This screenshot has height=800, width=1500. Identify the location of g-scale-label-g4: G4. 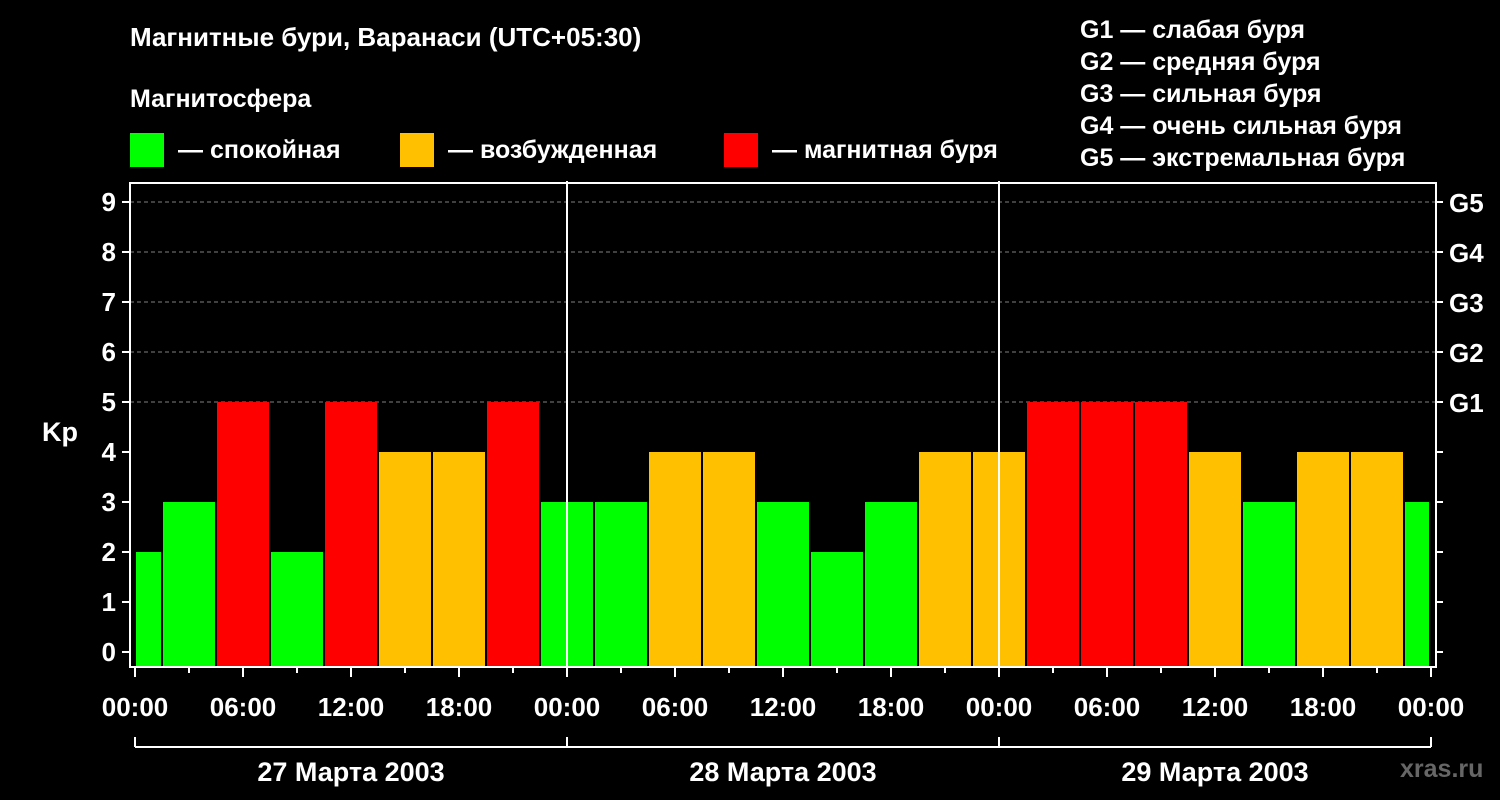
(1466, 253).